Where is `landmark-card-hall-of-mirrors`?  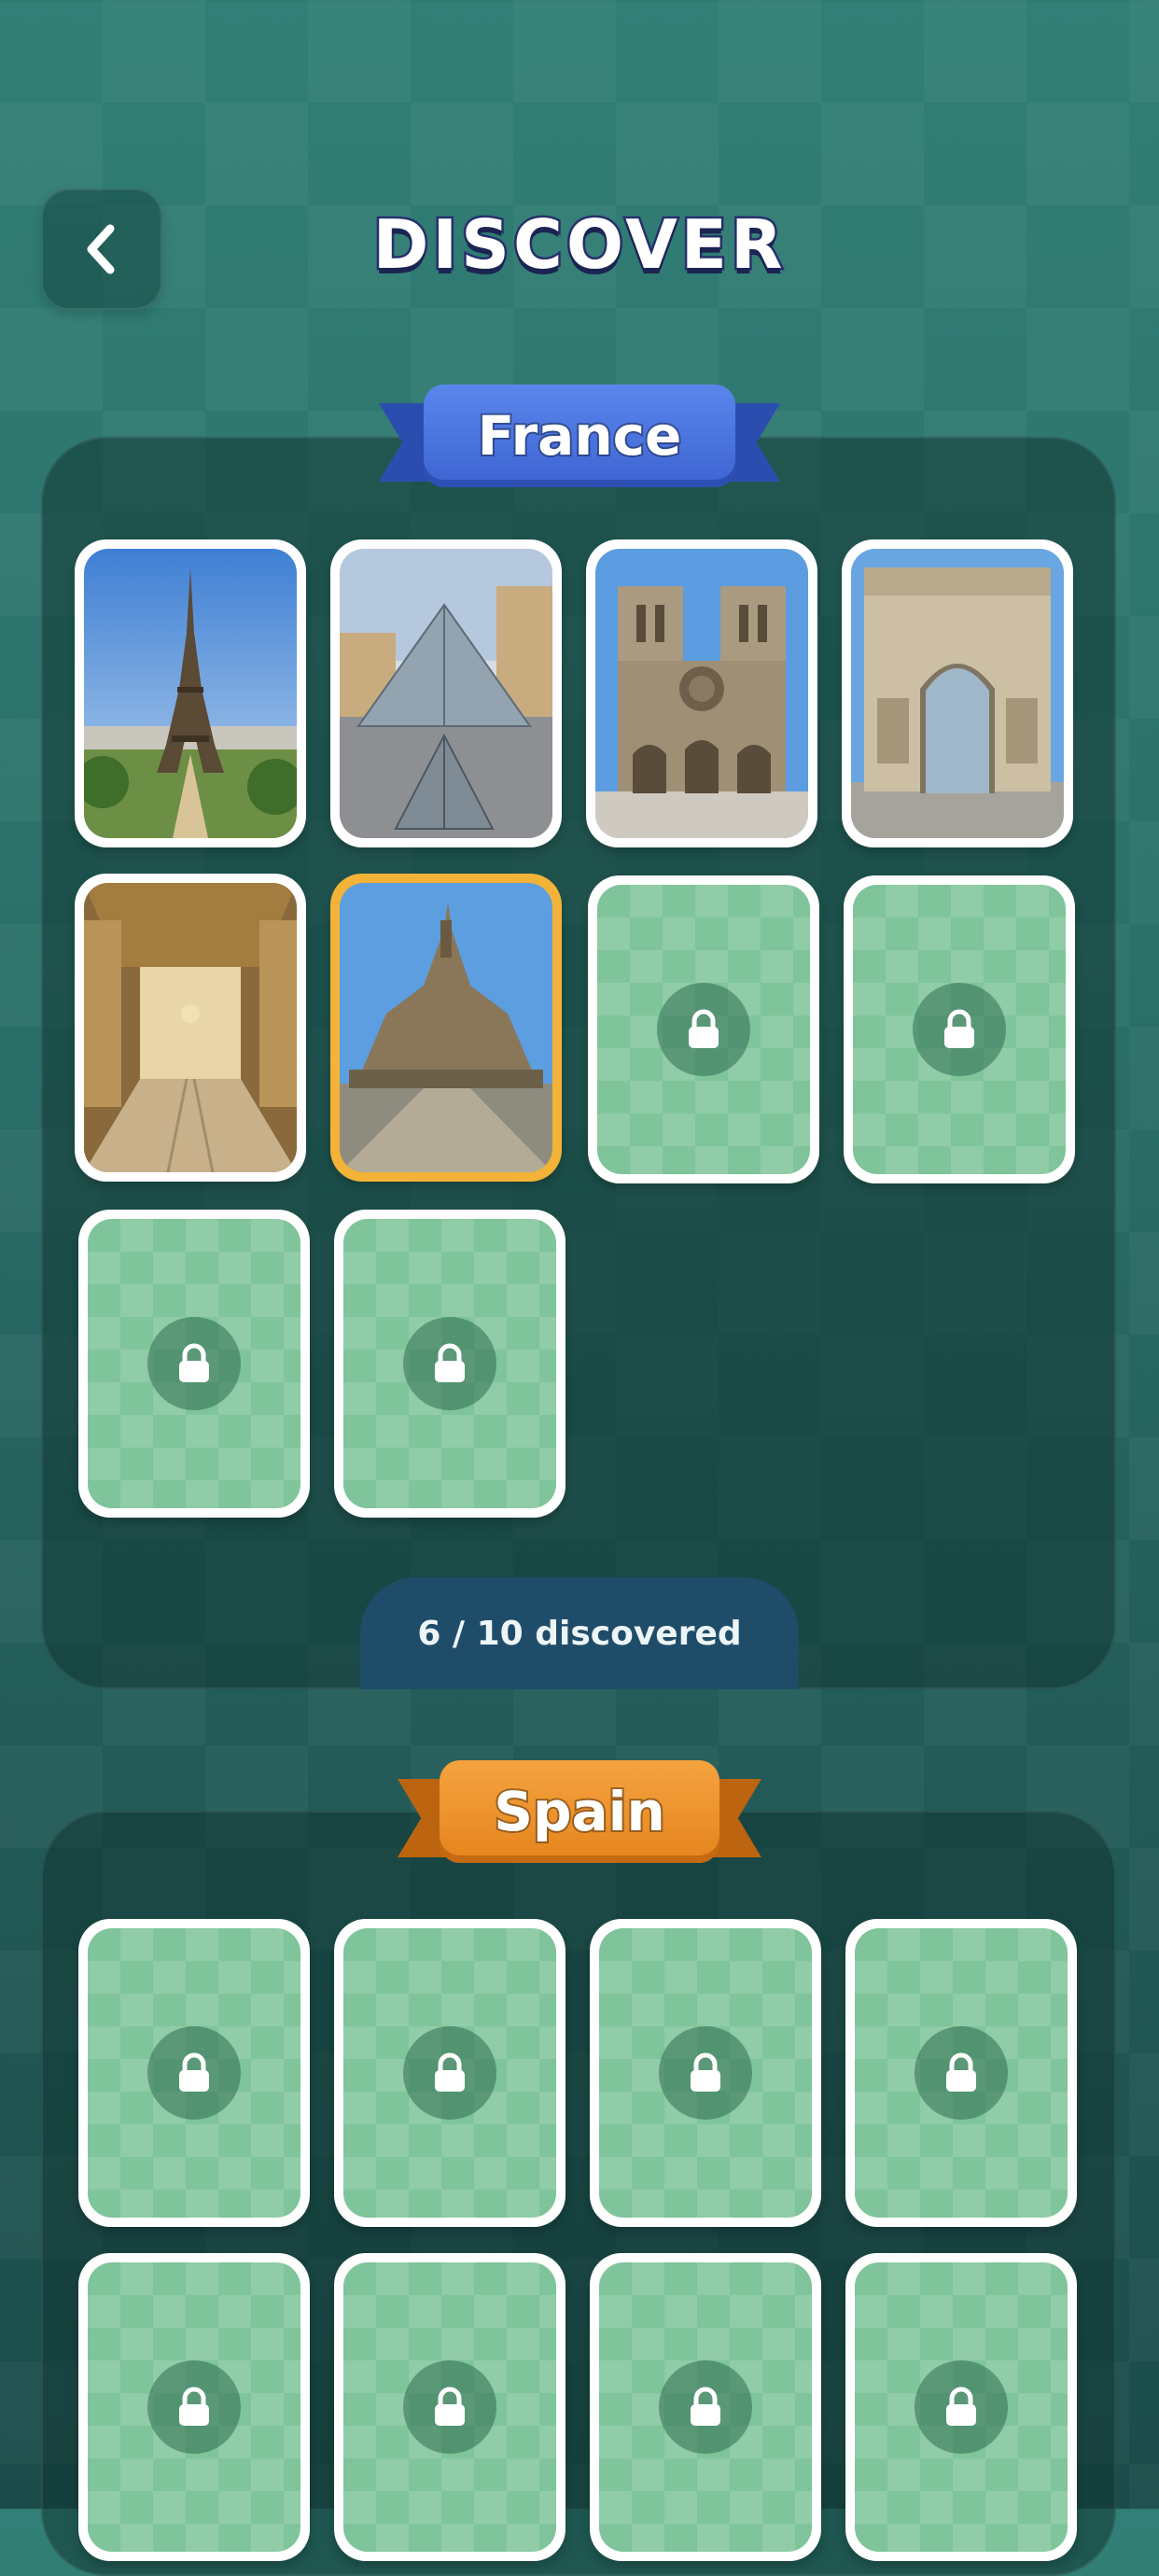
landmark-card-hall-of-mirrors is located at coordinates (191, 1028).